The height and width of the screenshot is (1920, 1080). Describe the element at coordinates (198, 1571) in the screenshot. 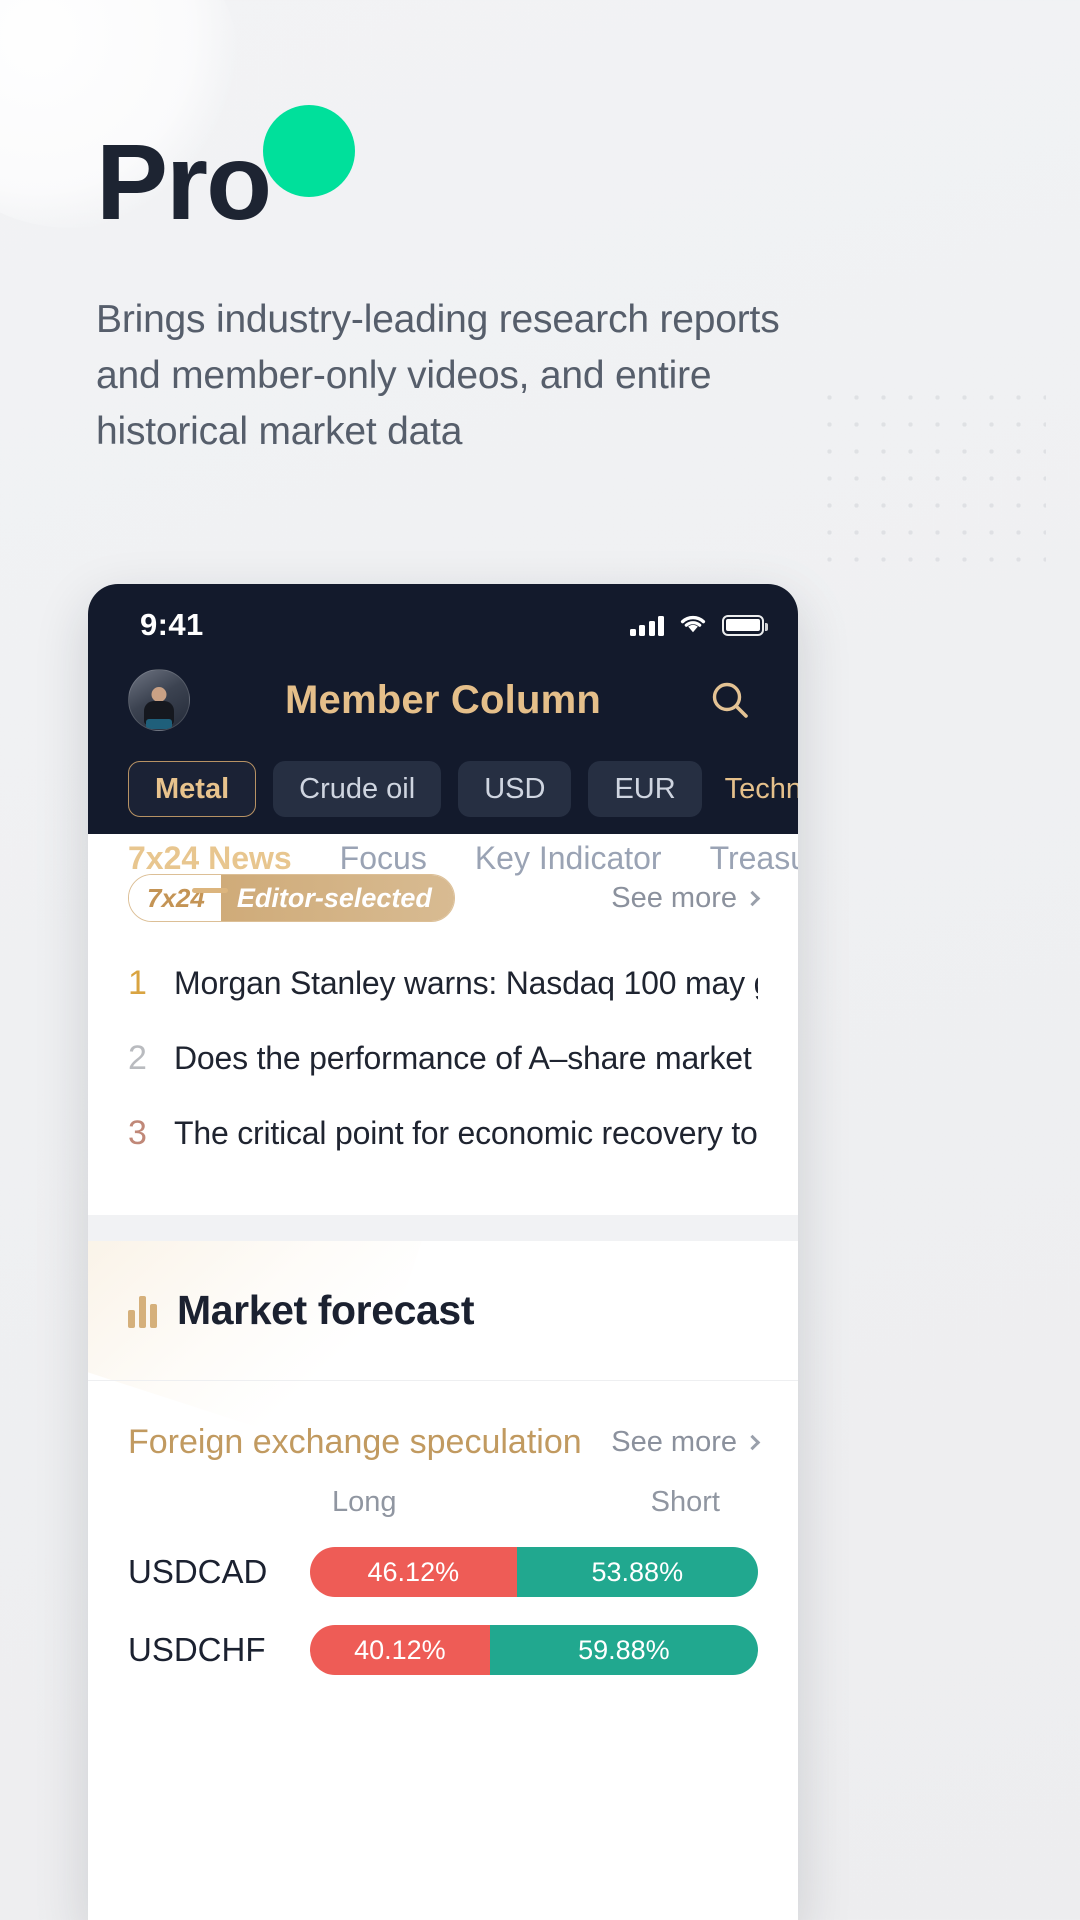

I see `fx-symbol: USDCAD` at that location.